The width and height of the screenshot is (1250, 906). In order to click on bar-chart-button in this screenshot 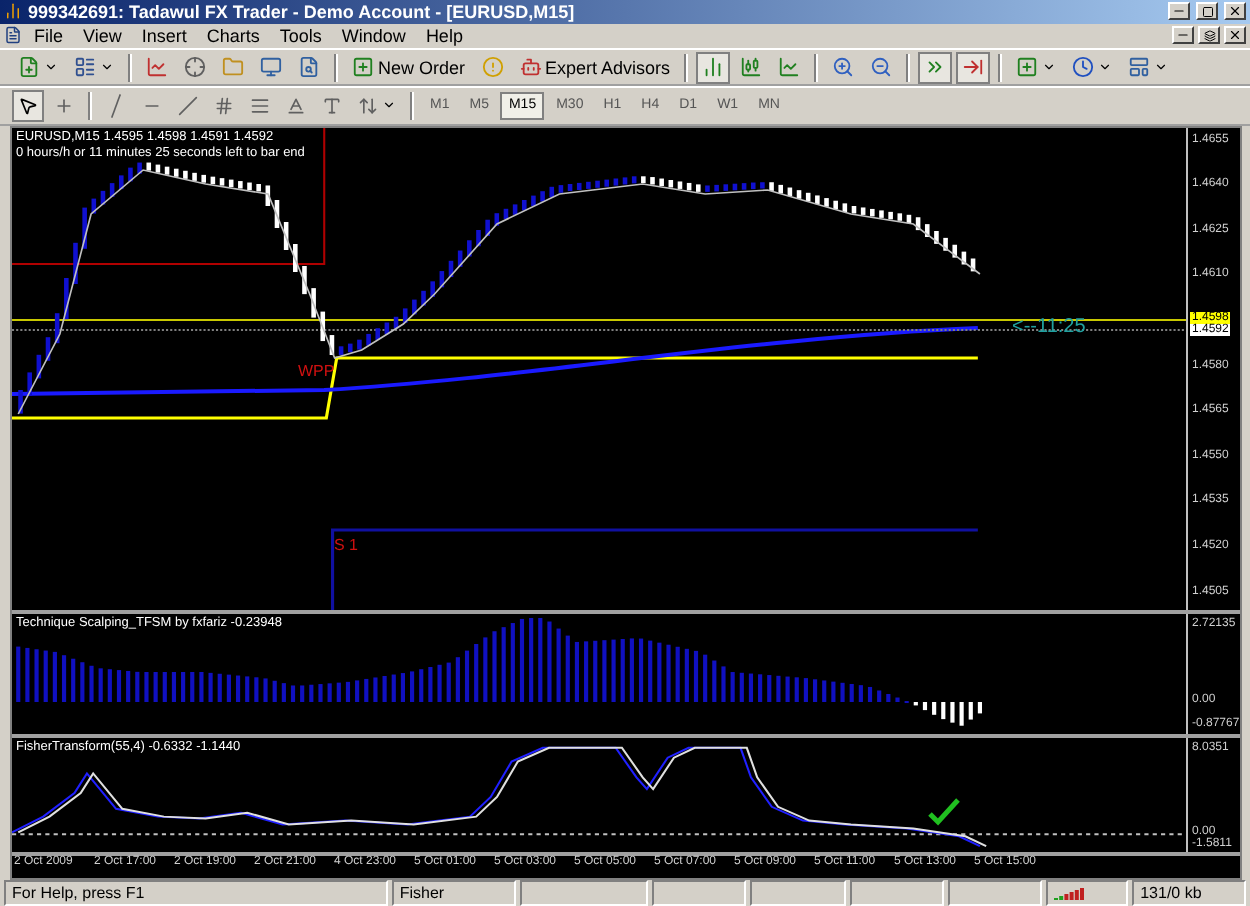, I will do `click(713, 67)`.